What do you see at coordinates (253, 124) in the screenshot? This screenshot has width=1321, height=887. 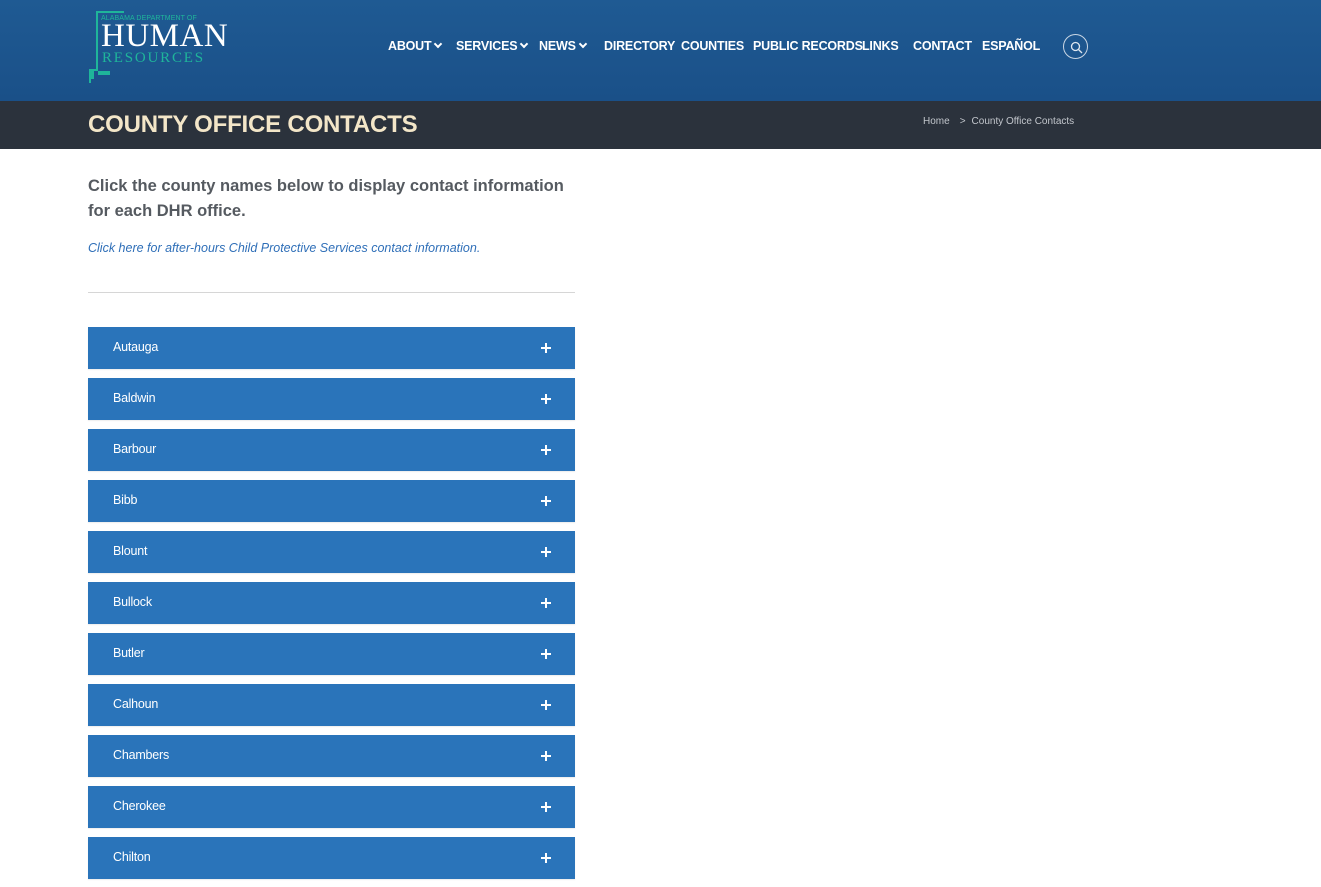 I see `page-title: COUNTY OFFICE CONTACTS` at bounding box center [253, 124].